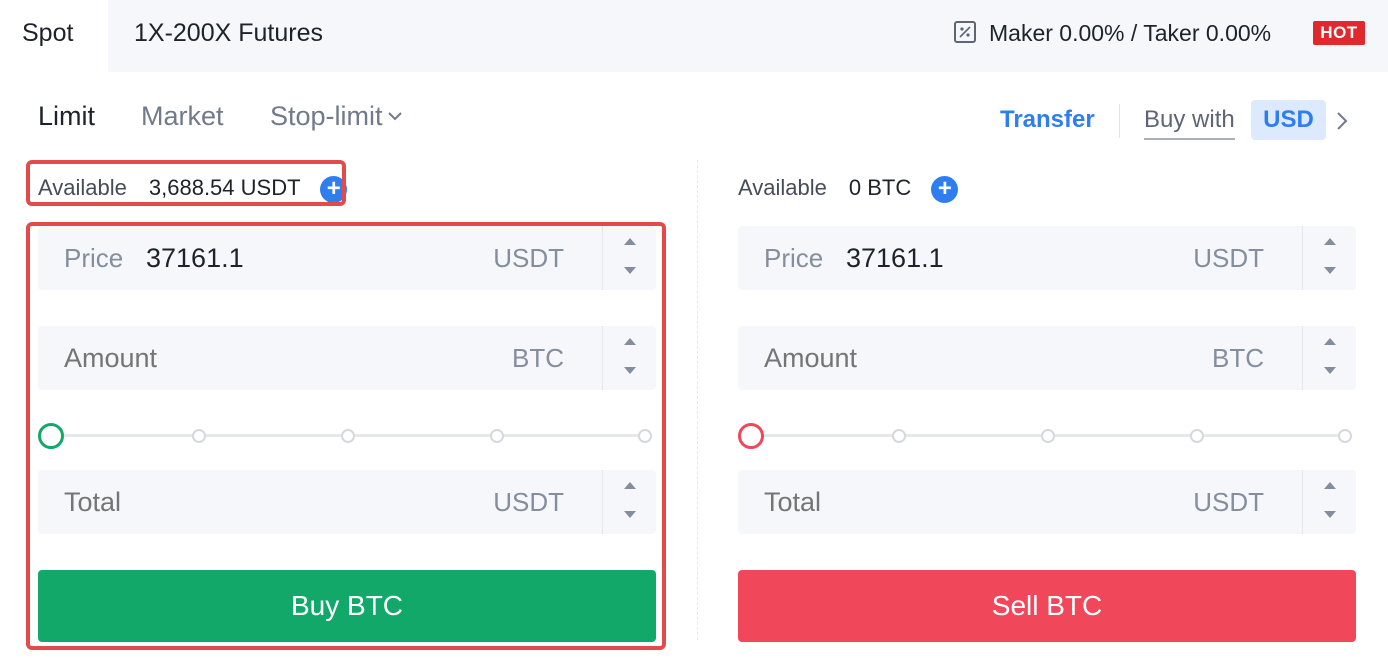 Image resolution: width=1388 pixels, height=658 pixels. Describe the element at coordinates (697, 400) in the screenshot. I see `panel-divider` at that location.